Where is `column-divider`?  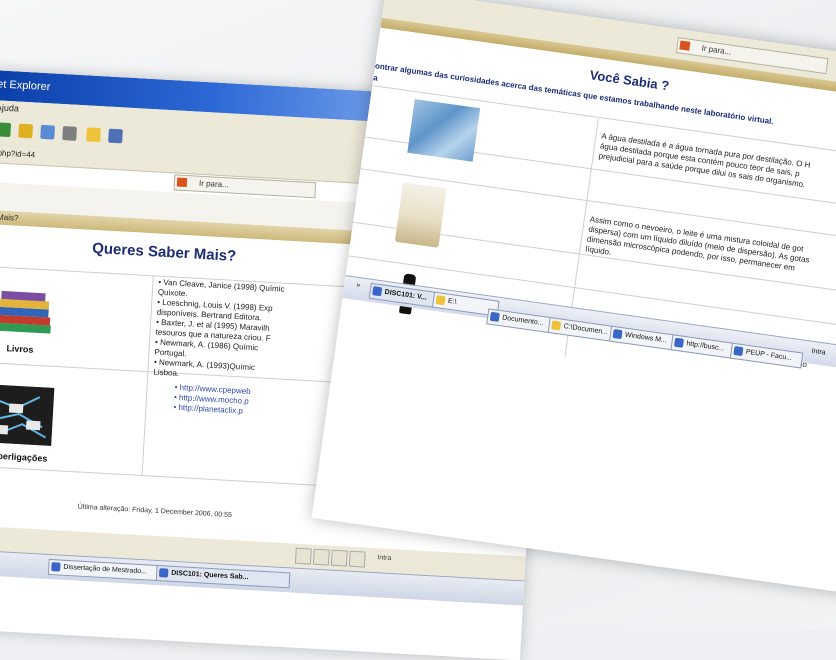
column-divider is located at coordinates (147, 375).